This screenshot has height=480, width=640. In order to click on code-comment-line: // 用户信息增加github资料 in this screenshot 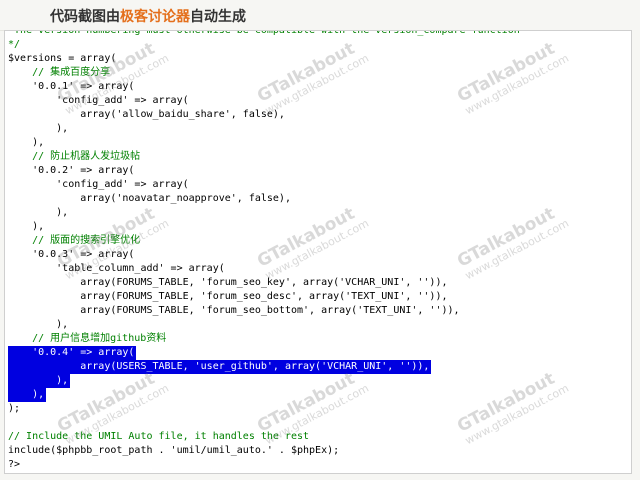, I will do `click(264, 339)`.